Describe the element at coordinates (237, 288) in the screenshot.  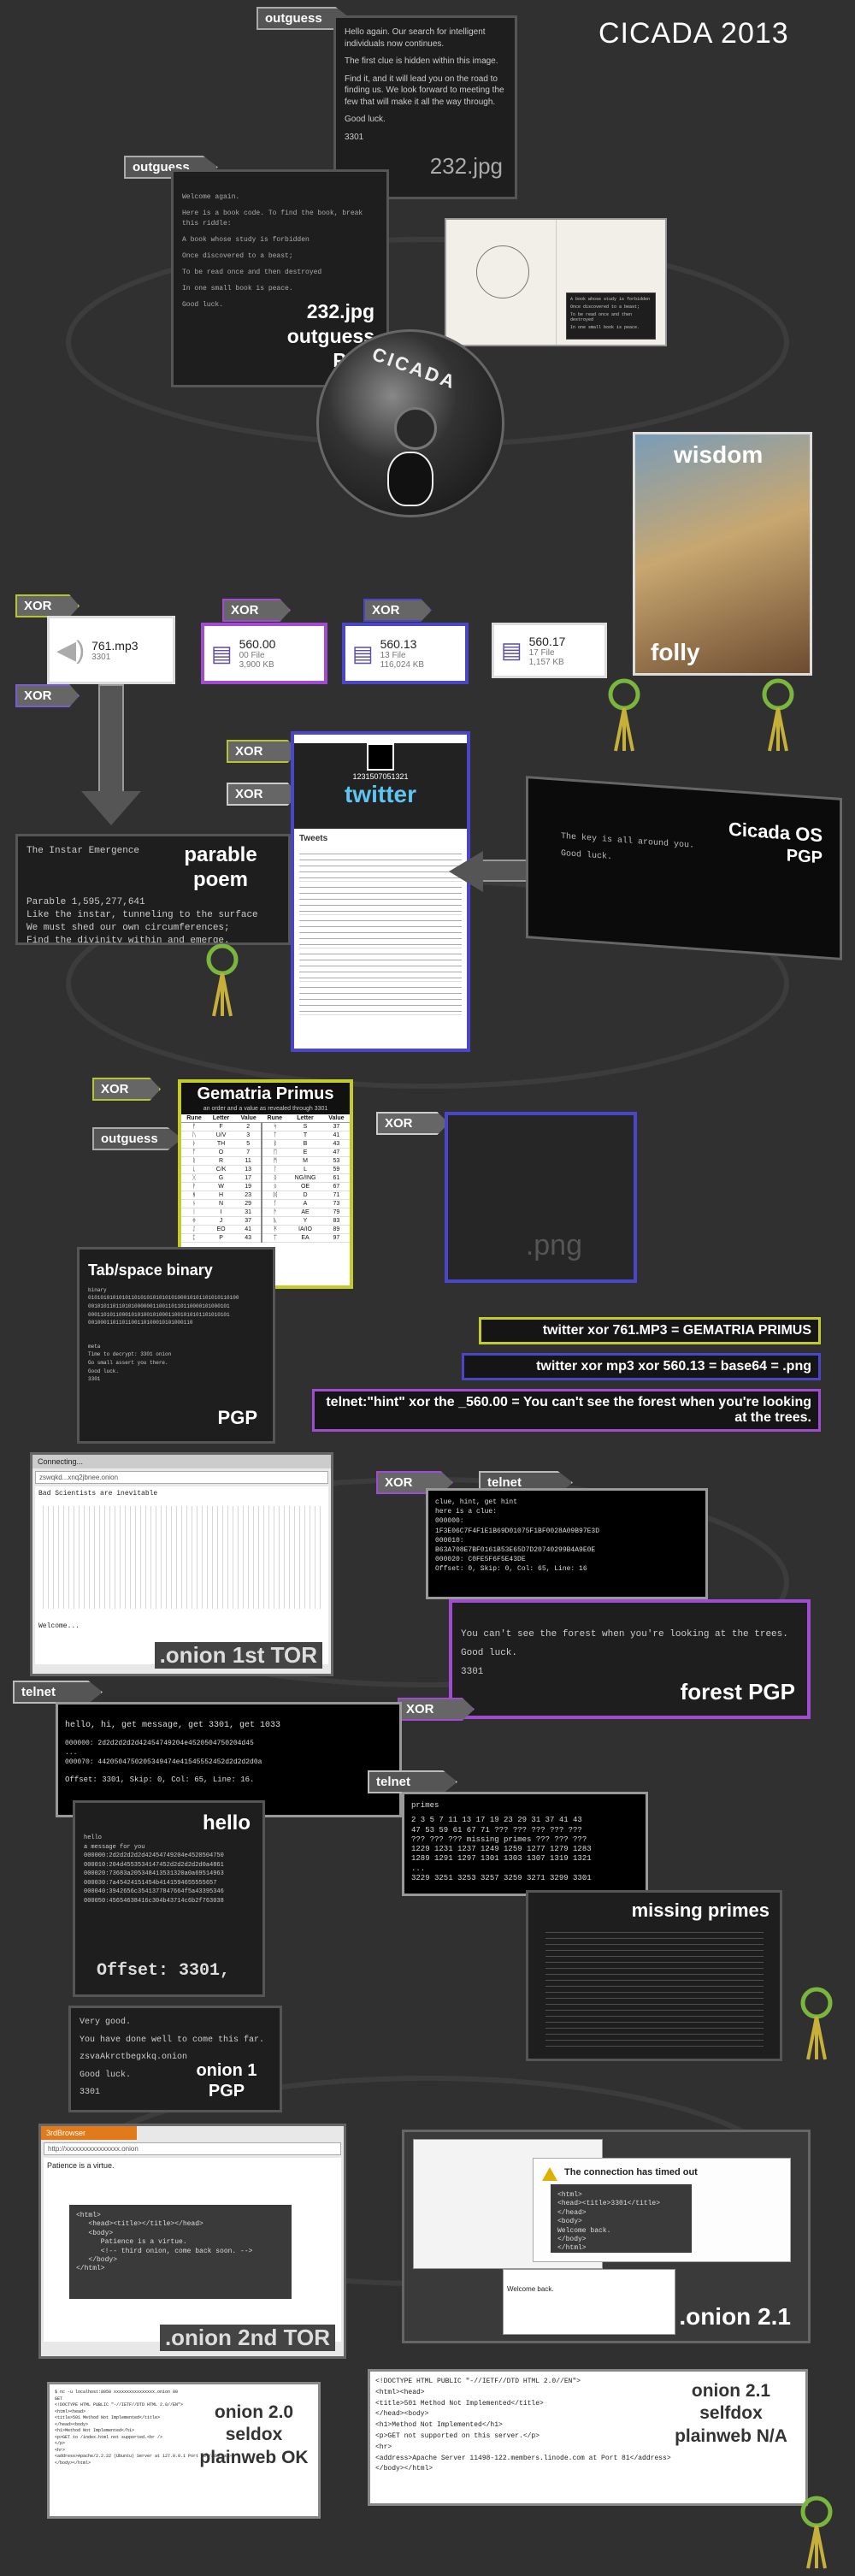
I see `pgp1-line: In one small book is peace.` at that location.